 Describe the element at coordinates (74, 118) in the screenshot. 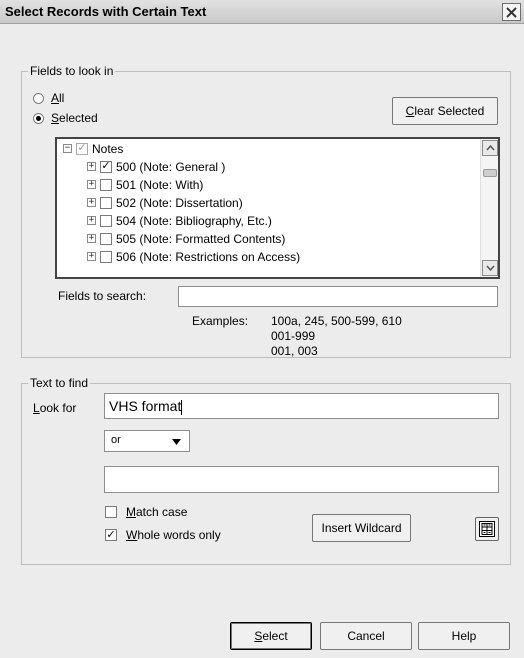

I see `radio-selected-label: Selected` at that location.